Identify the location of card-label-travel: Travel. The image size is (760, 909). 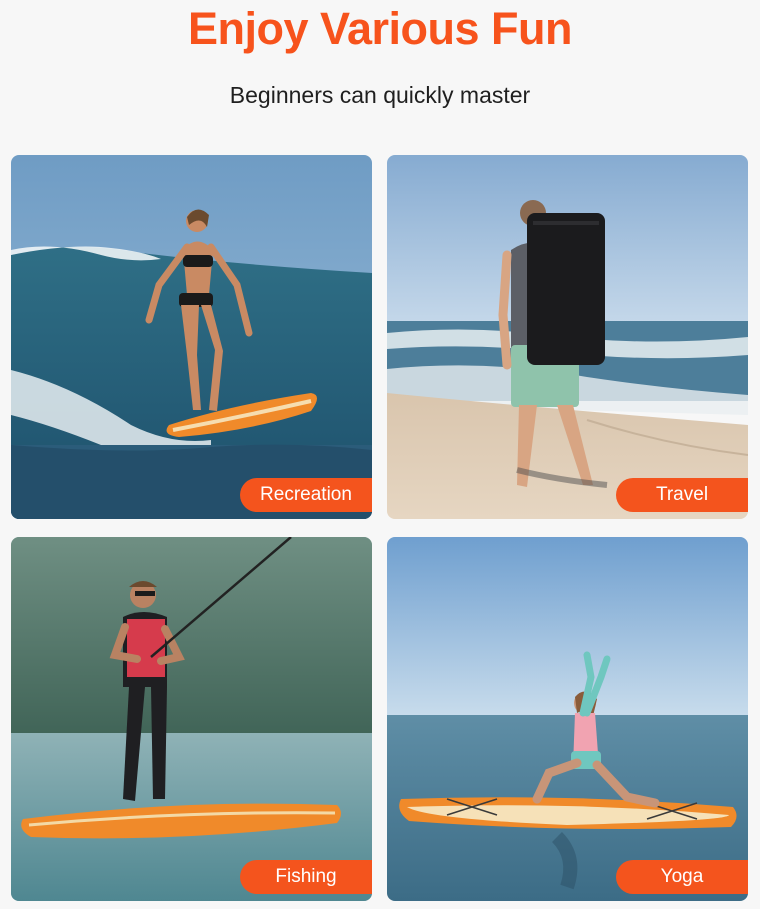
(682, 495).